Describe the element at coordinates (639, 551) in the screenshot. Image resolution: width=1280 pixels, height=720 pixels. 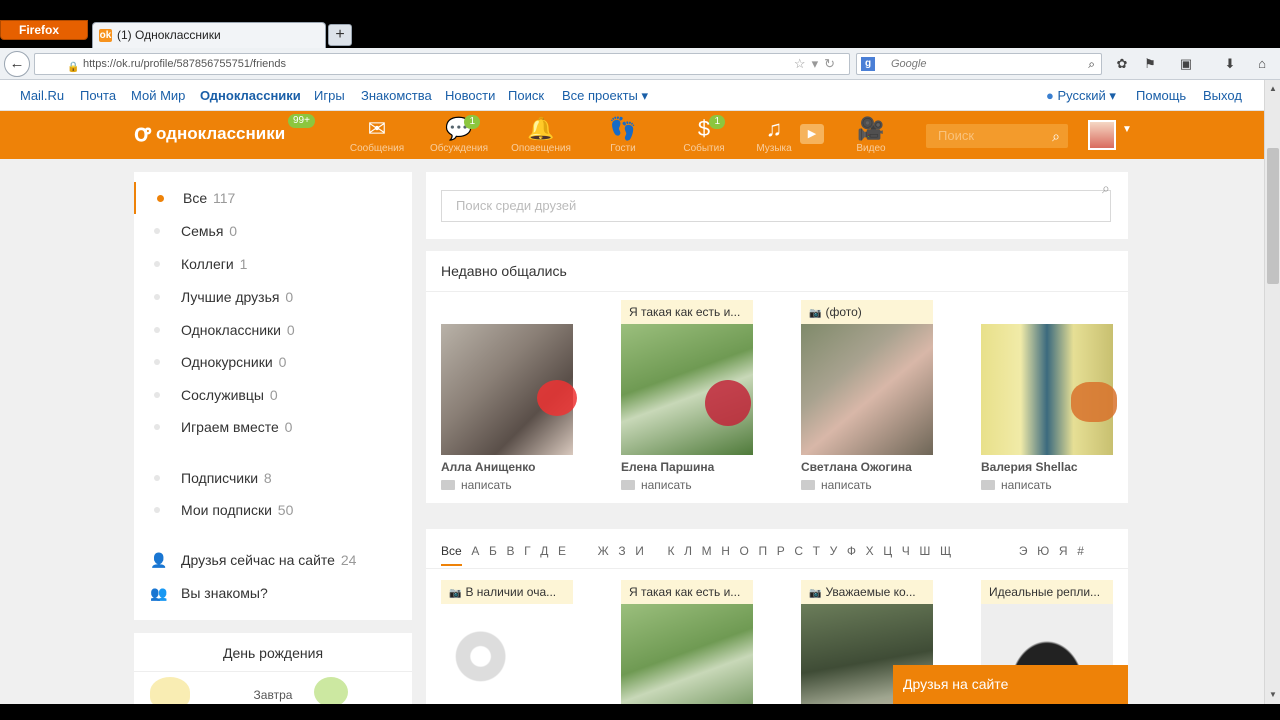
I see `alpha-letter: И` at that location.